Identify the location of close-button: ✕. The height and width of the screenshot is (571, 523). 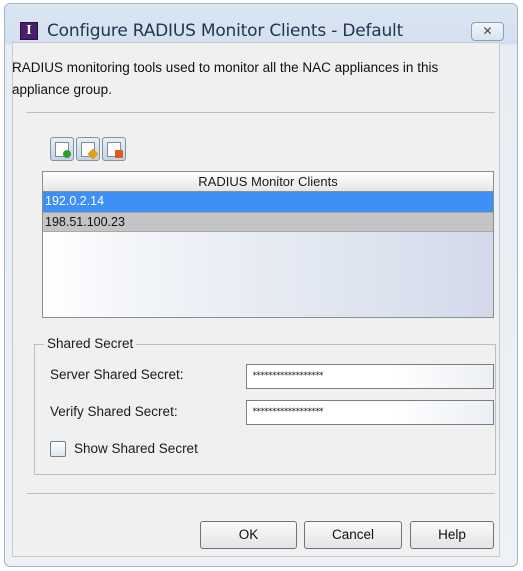
(487, 31).